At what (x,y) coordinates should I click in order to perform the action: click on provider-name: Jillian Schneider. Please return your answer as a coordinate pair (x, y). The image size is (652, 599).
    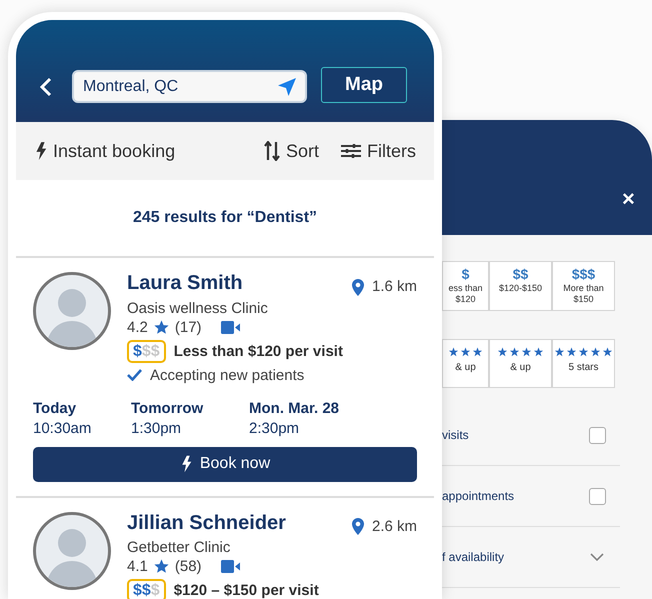
    Looking at the image, I should click on (206, 523).